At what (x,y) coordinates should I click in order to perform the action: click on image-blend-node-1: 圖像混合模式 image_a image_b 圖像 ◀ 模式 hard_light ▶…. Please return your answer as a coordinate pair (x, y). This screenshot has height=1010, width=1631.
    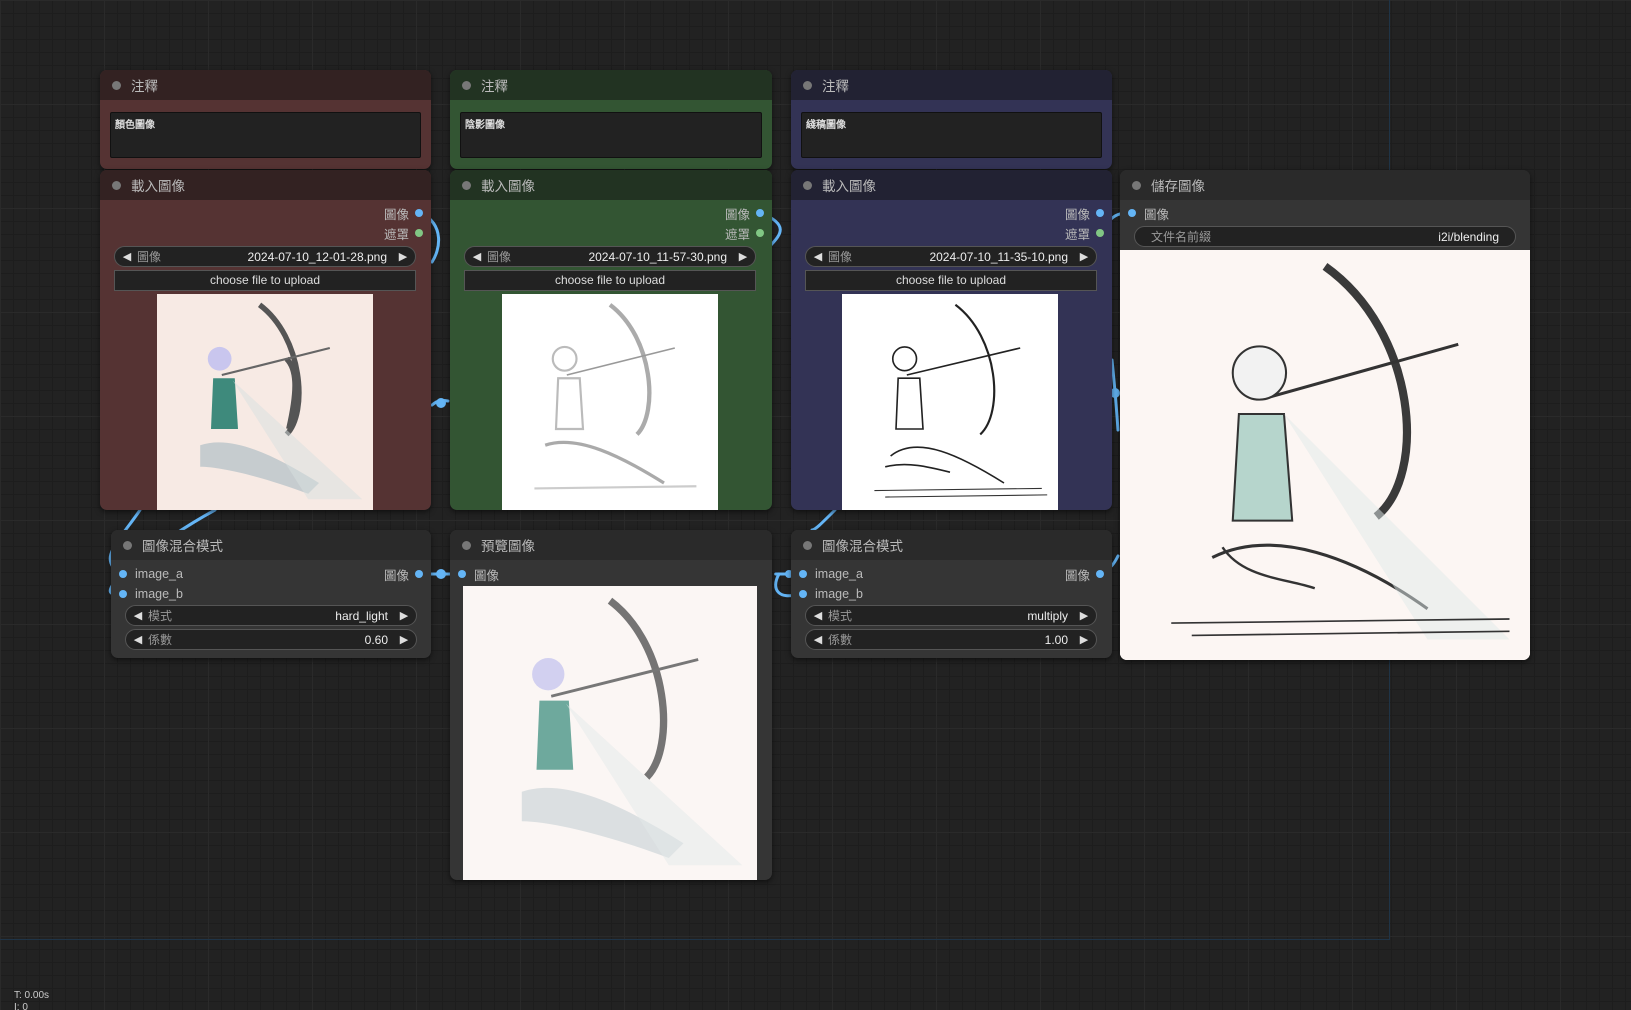
    Looking at the image, I should click on (271, 594).